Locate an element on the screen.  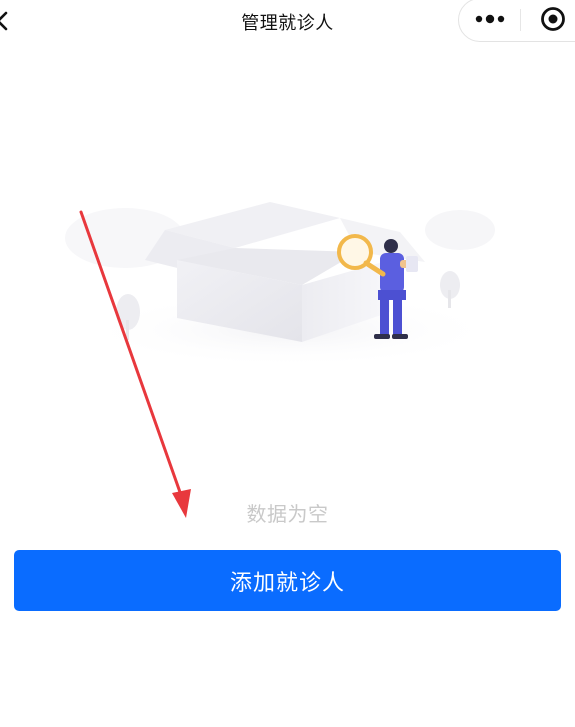
mini-program-capsule is located at coordinates (516, 21).